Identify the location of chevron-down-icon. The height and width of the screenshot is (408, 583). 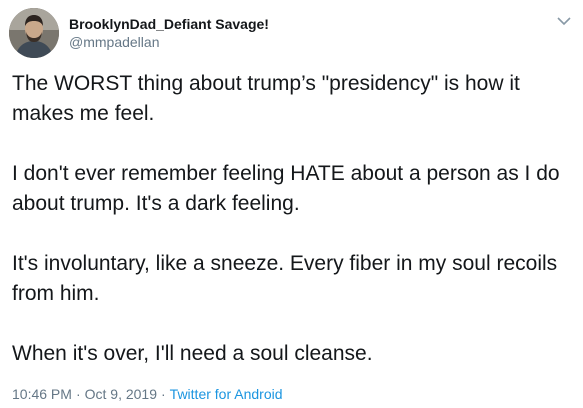
(564, 20).